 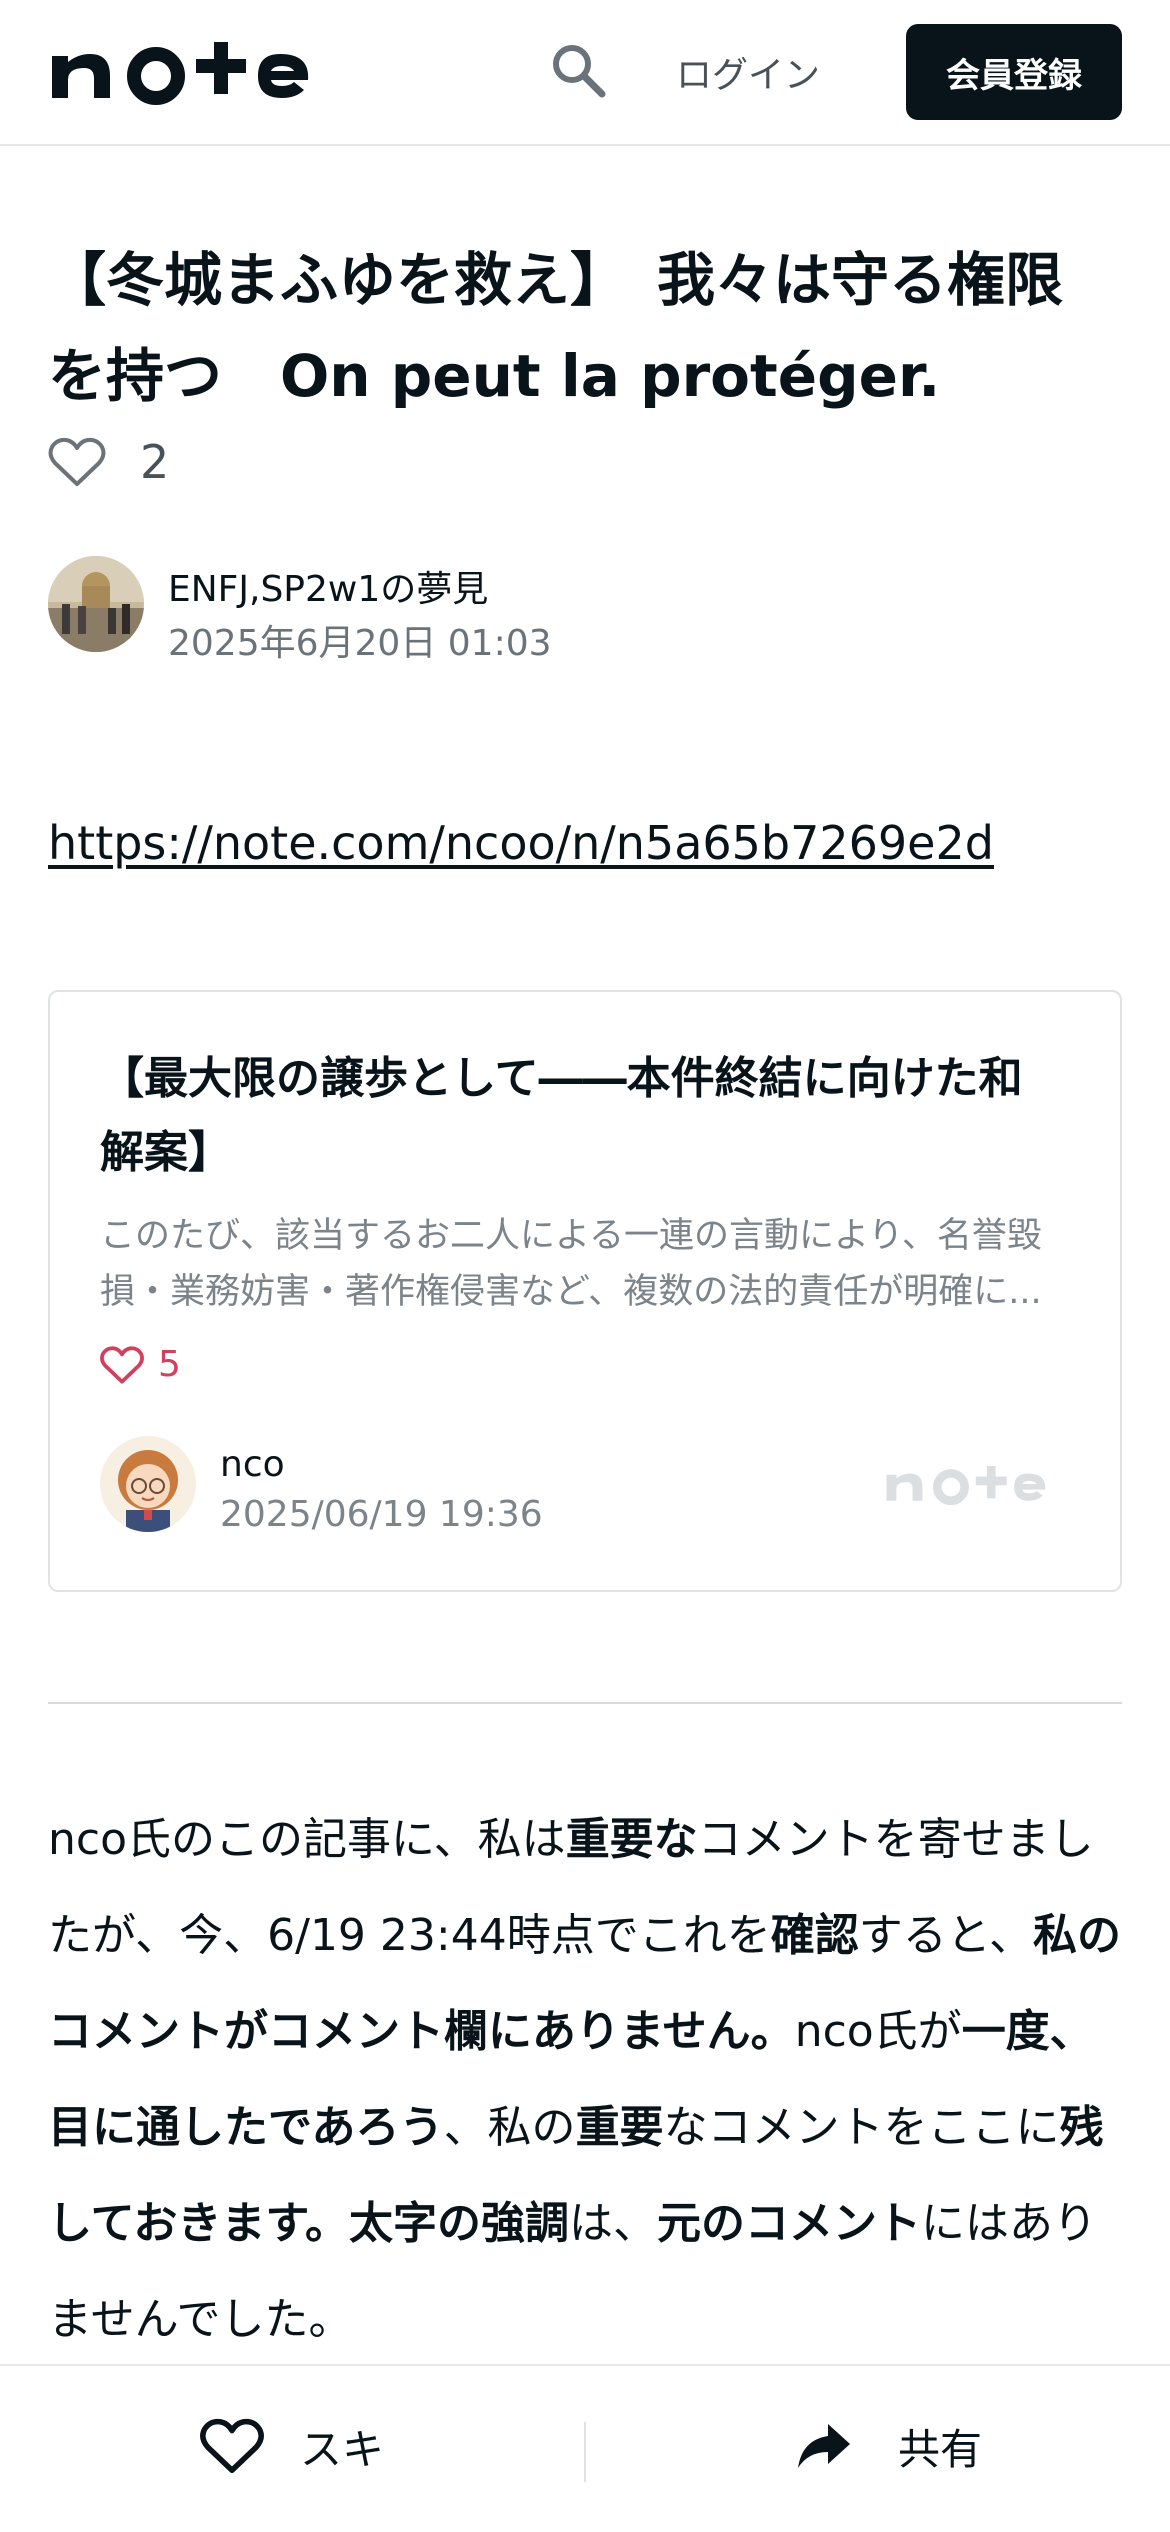 What do you see at coordinates (945, 1935) in the screenshot?
I see `body-text-segment: すると、` at bounding box center [945, 1935].